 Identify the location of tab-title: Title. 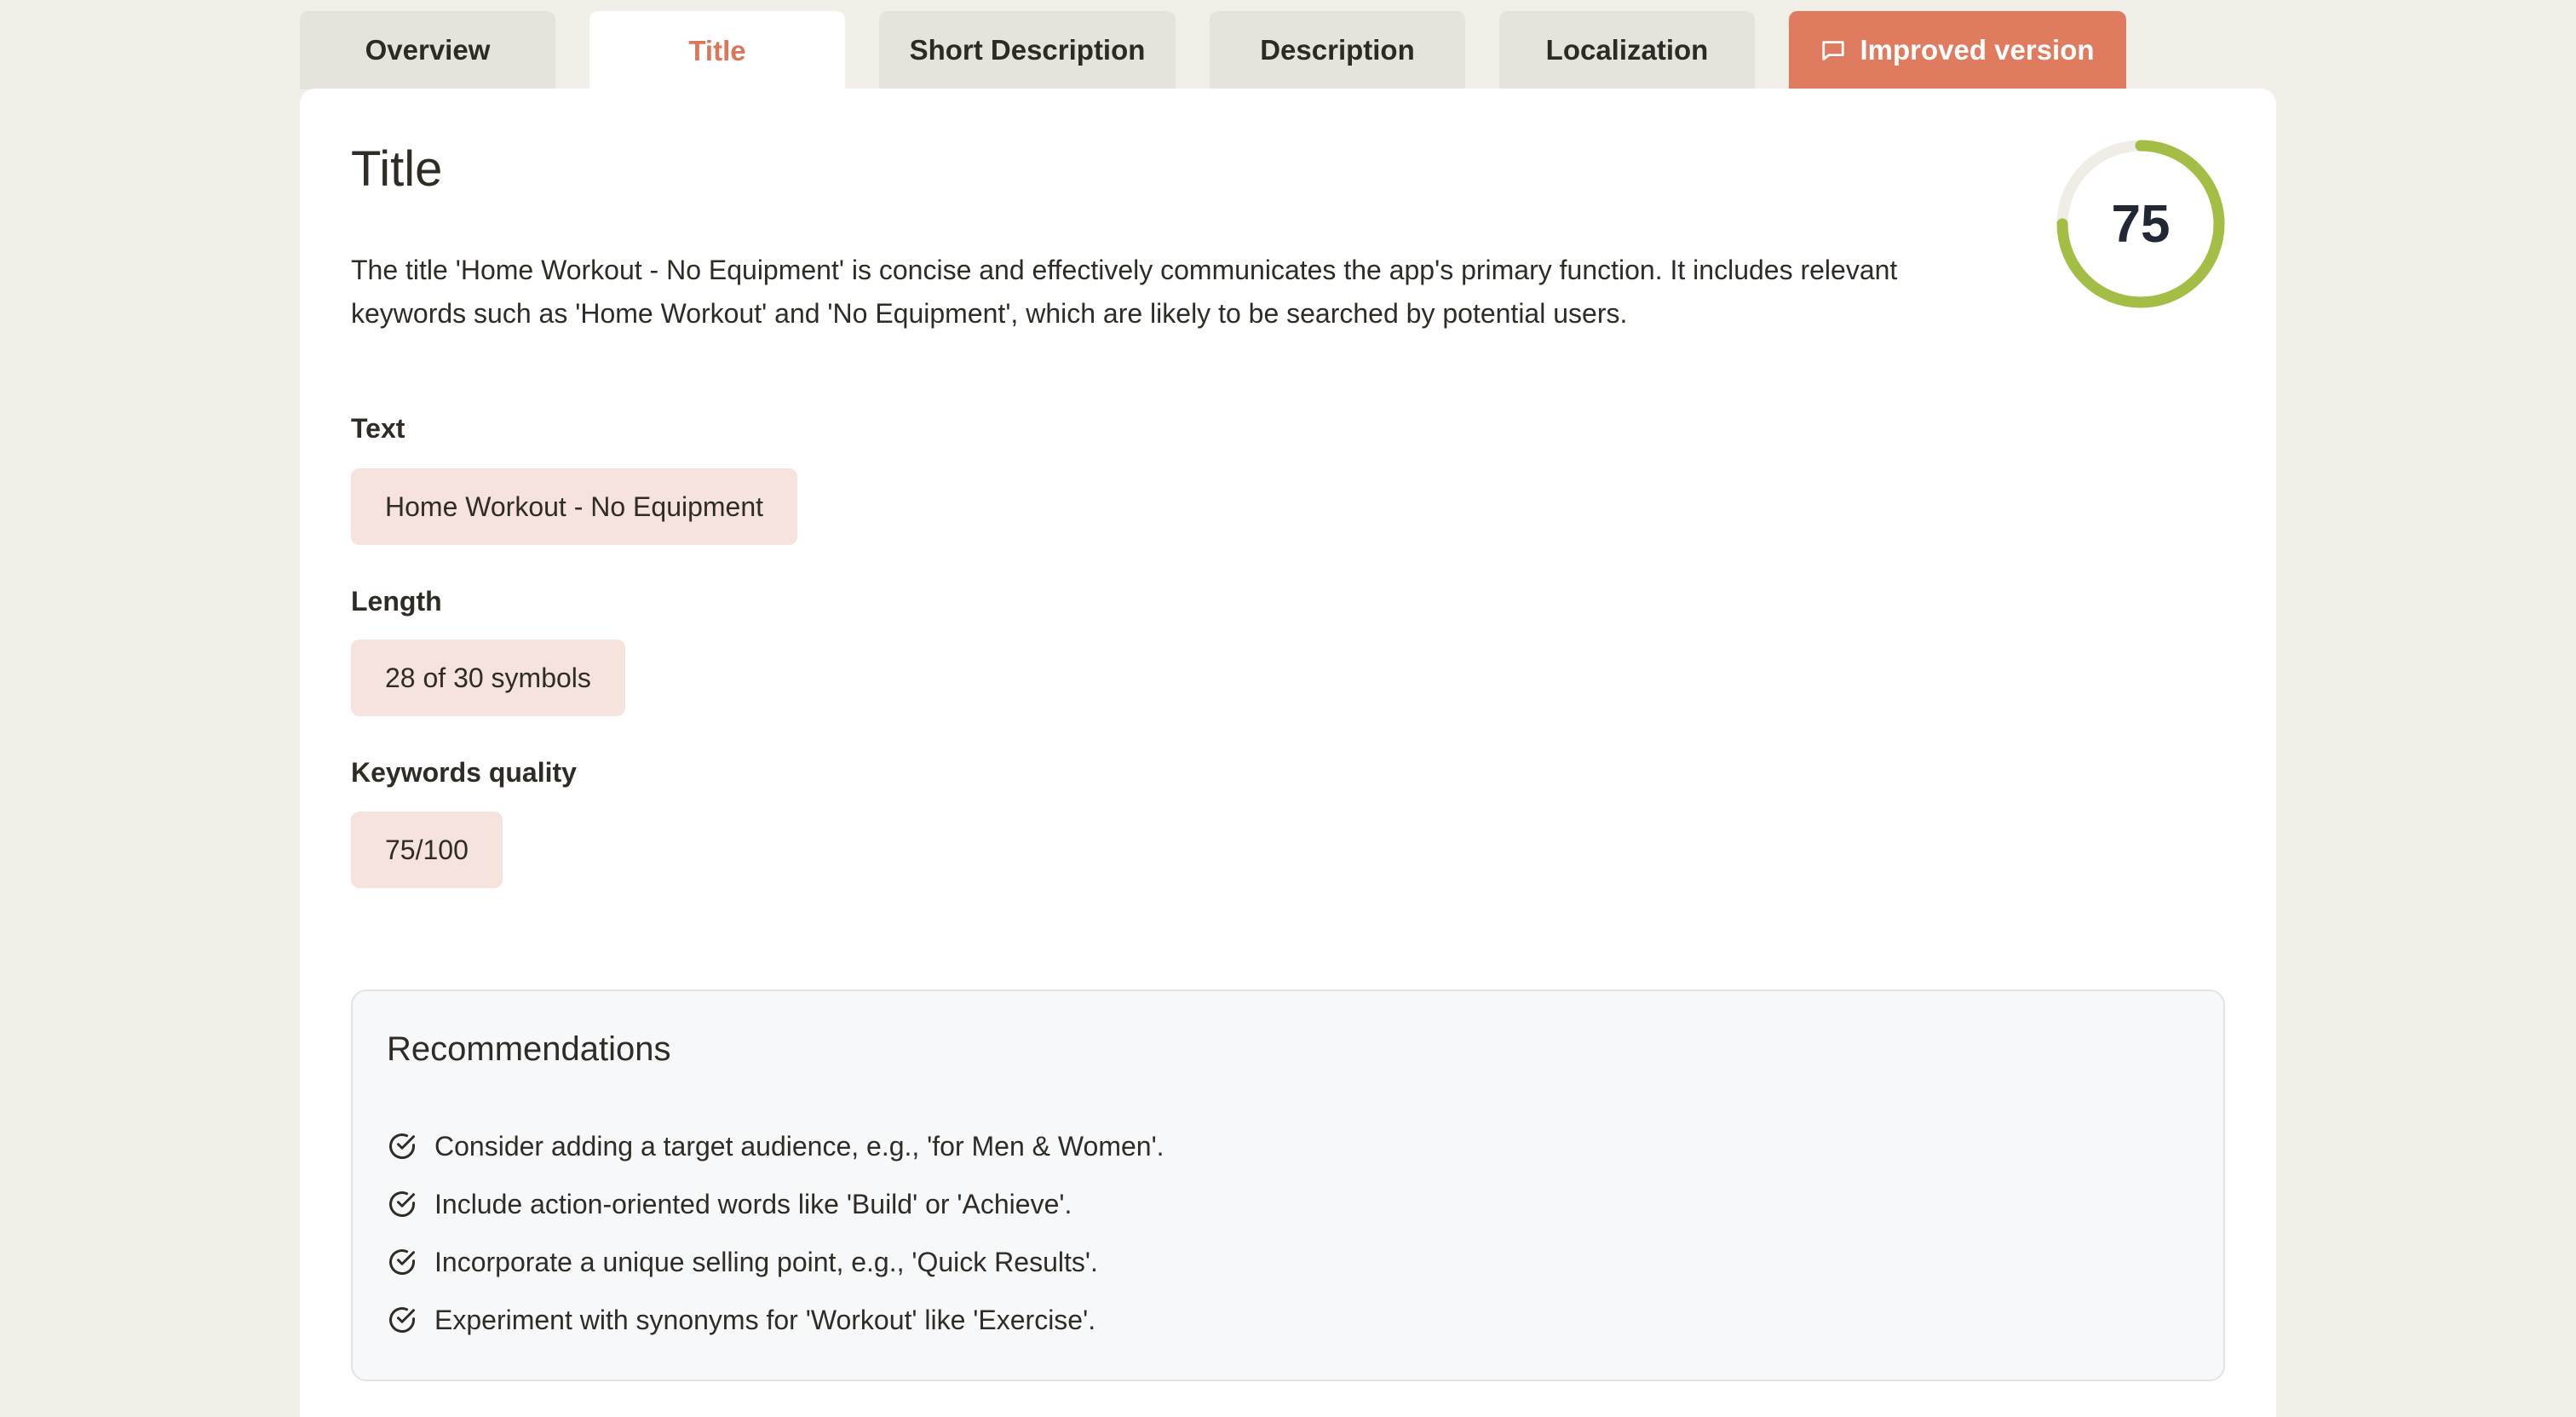
(717, 51).